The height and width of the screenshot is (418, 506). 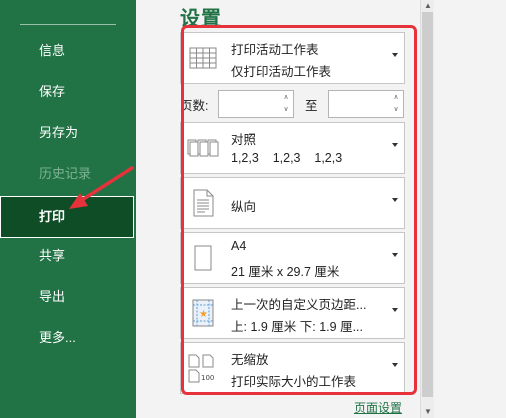 What do you see at coordinates (68, 133) in the screenshot?
I see `nav-item-save-as: 另存为` at bounding box center [68, 133].